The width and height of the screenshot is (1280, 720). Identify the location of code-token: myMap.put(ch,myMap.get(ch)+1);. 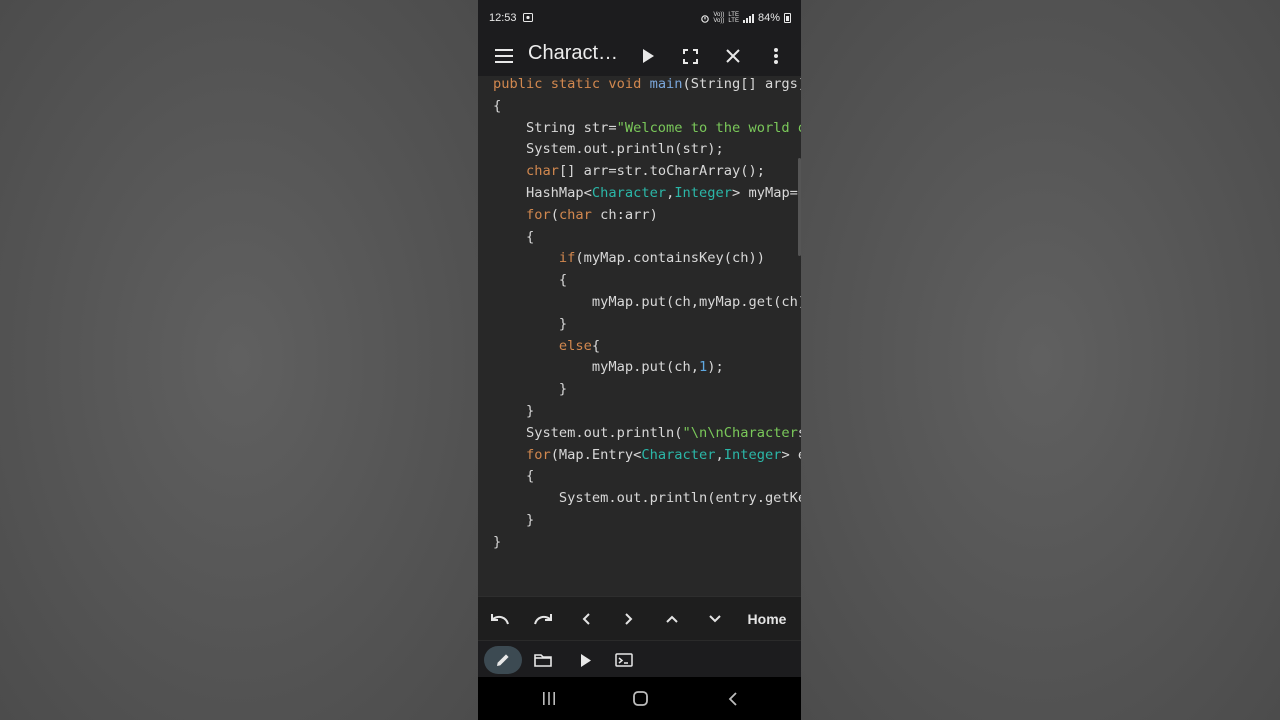
(696, 301).